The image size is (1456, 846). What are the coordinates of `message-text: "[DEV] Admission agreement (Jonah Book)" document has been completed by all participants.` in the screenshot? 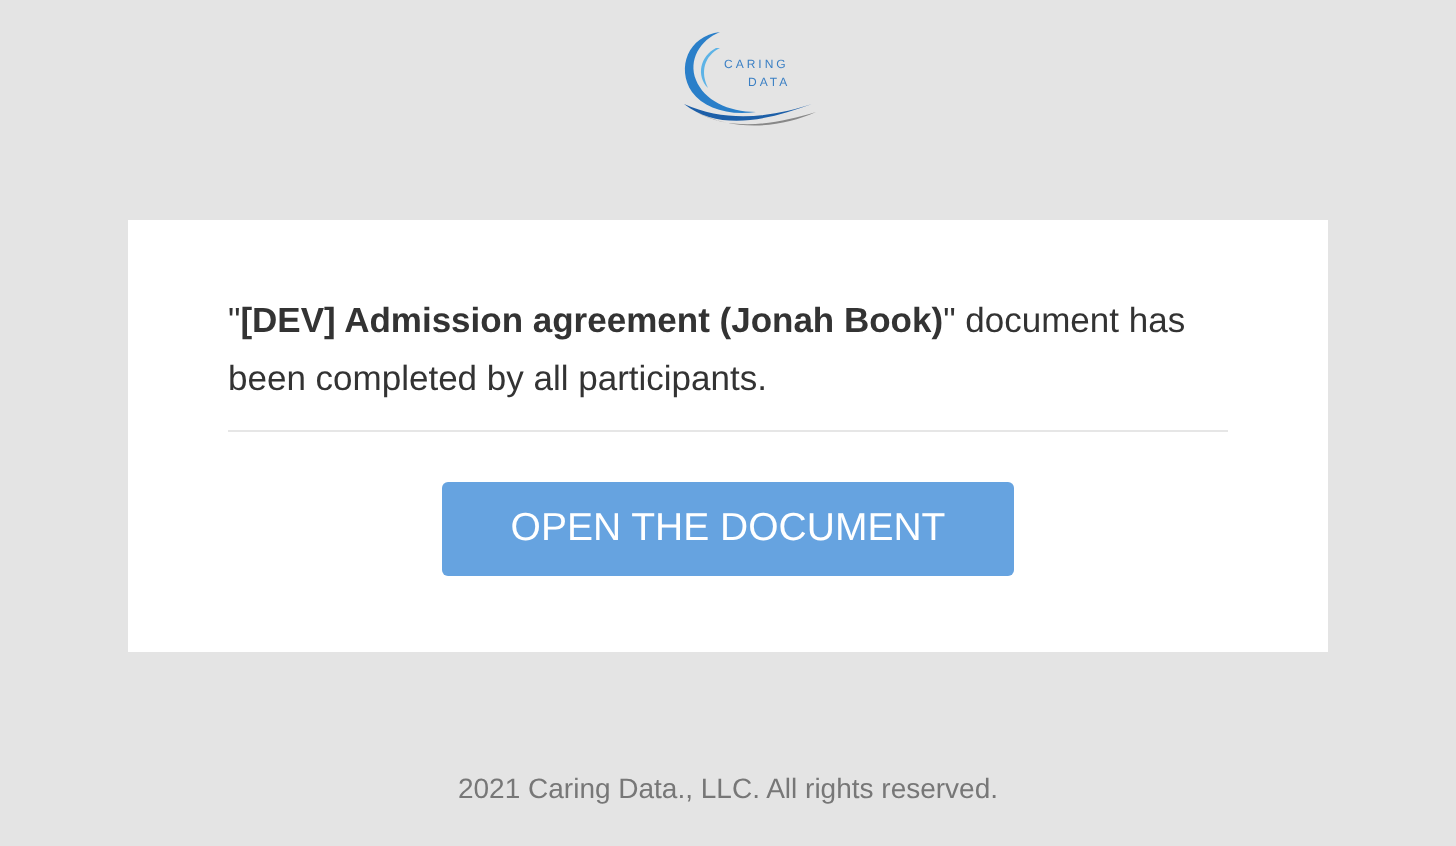 It's located at (708, 350).